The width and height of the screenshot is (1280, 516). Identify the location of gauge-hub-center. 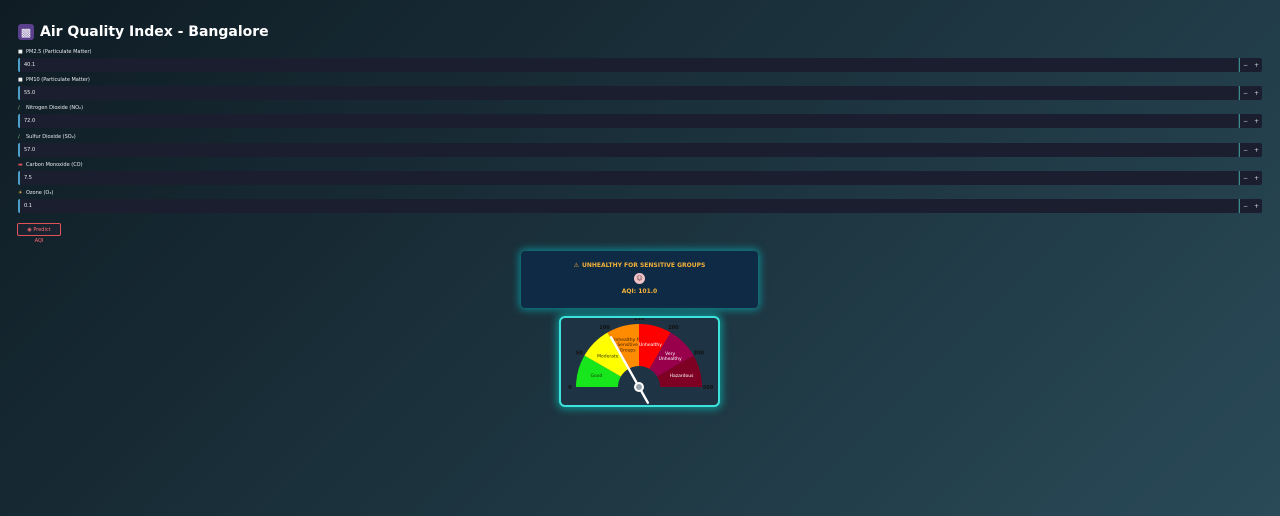
(639, 387).